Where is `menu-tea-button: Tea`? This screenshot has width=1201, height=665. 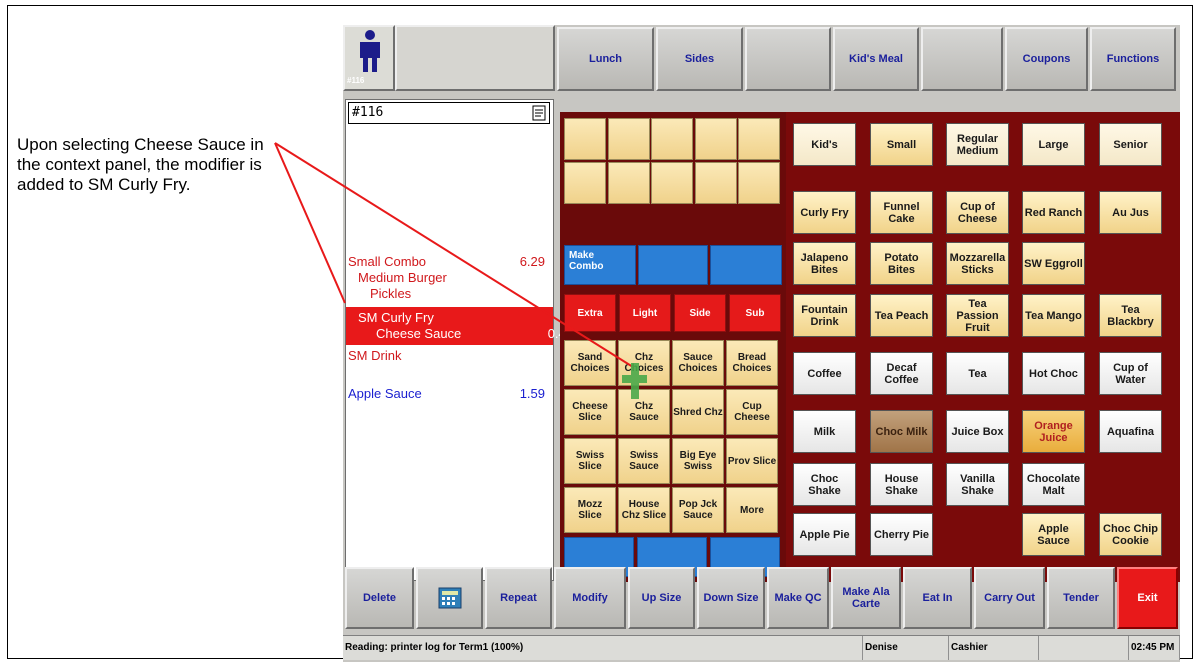 menu-tea-button: Tea is located at coordinates (977, 373).